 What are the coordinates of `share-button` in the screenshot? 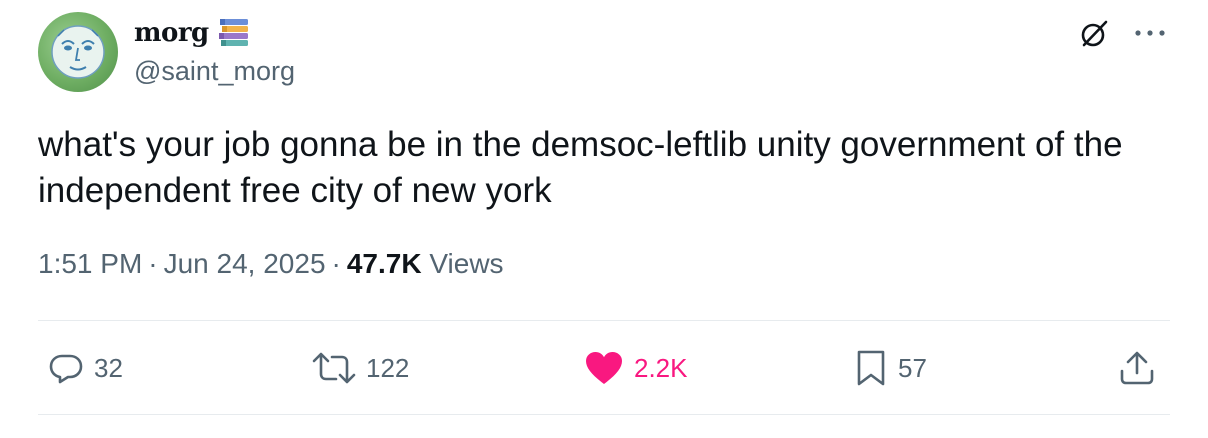 It's located at (1137, 368).